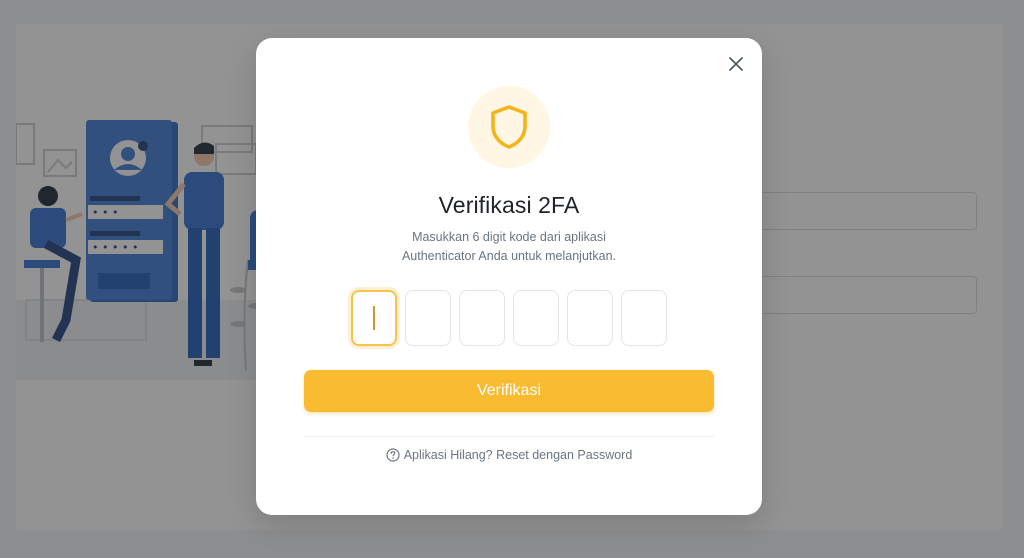  I want to click on subtitle-line-1: Masukkan 6 digit kode dari aplikasi, so click(509, 237).